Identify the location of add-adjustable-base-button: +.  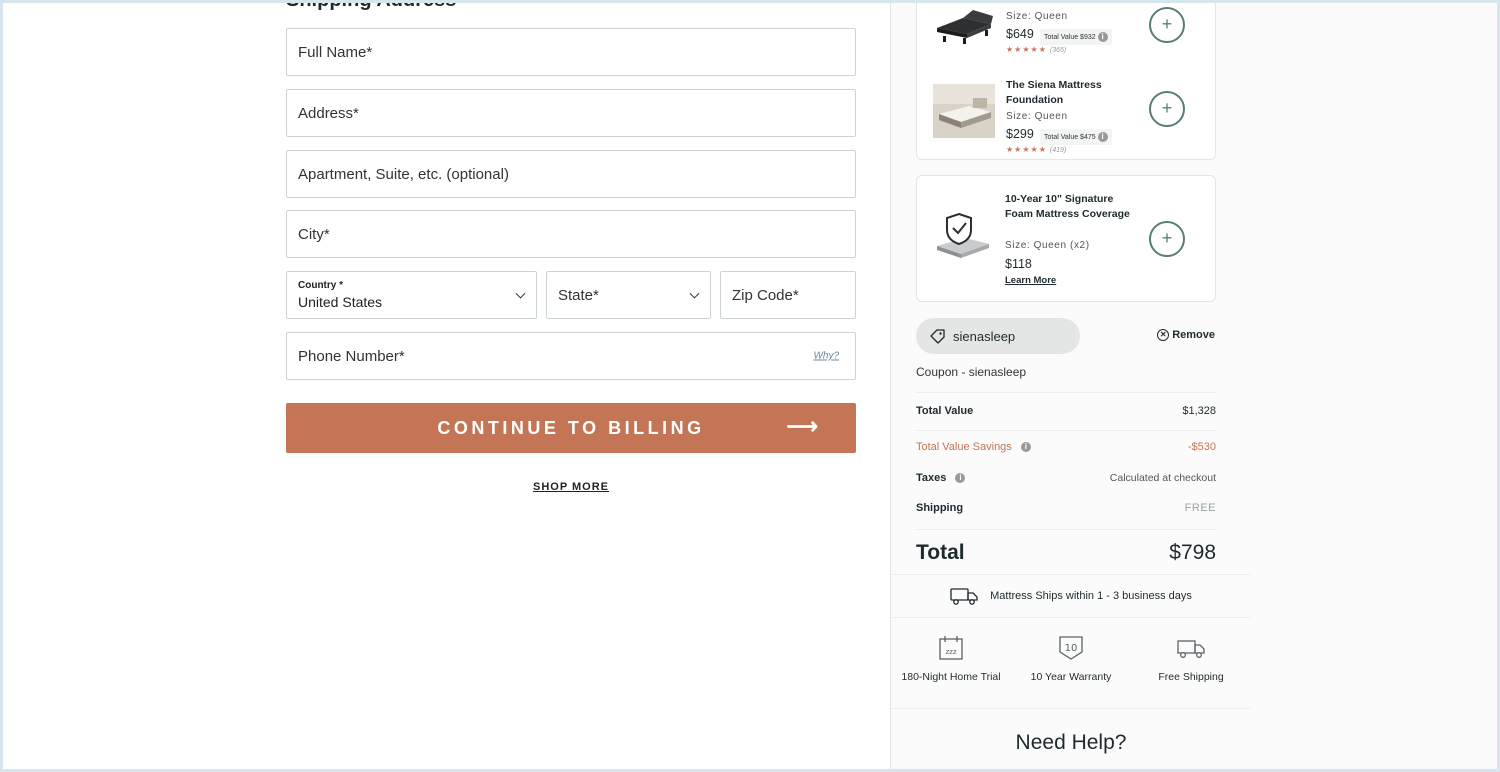
(1167, 25).